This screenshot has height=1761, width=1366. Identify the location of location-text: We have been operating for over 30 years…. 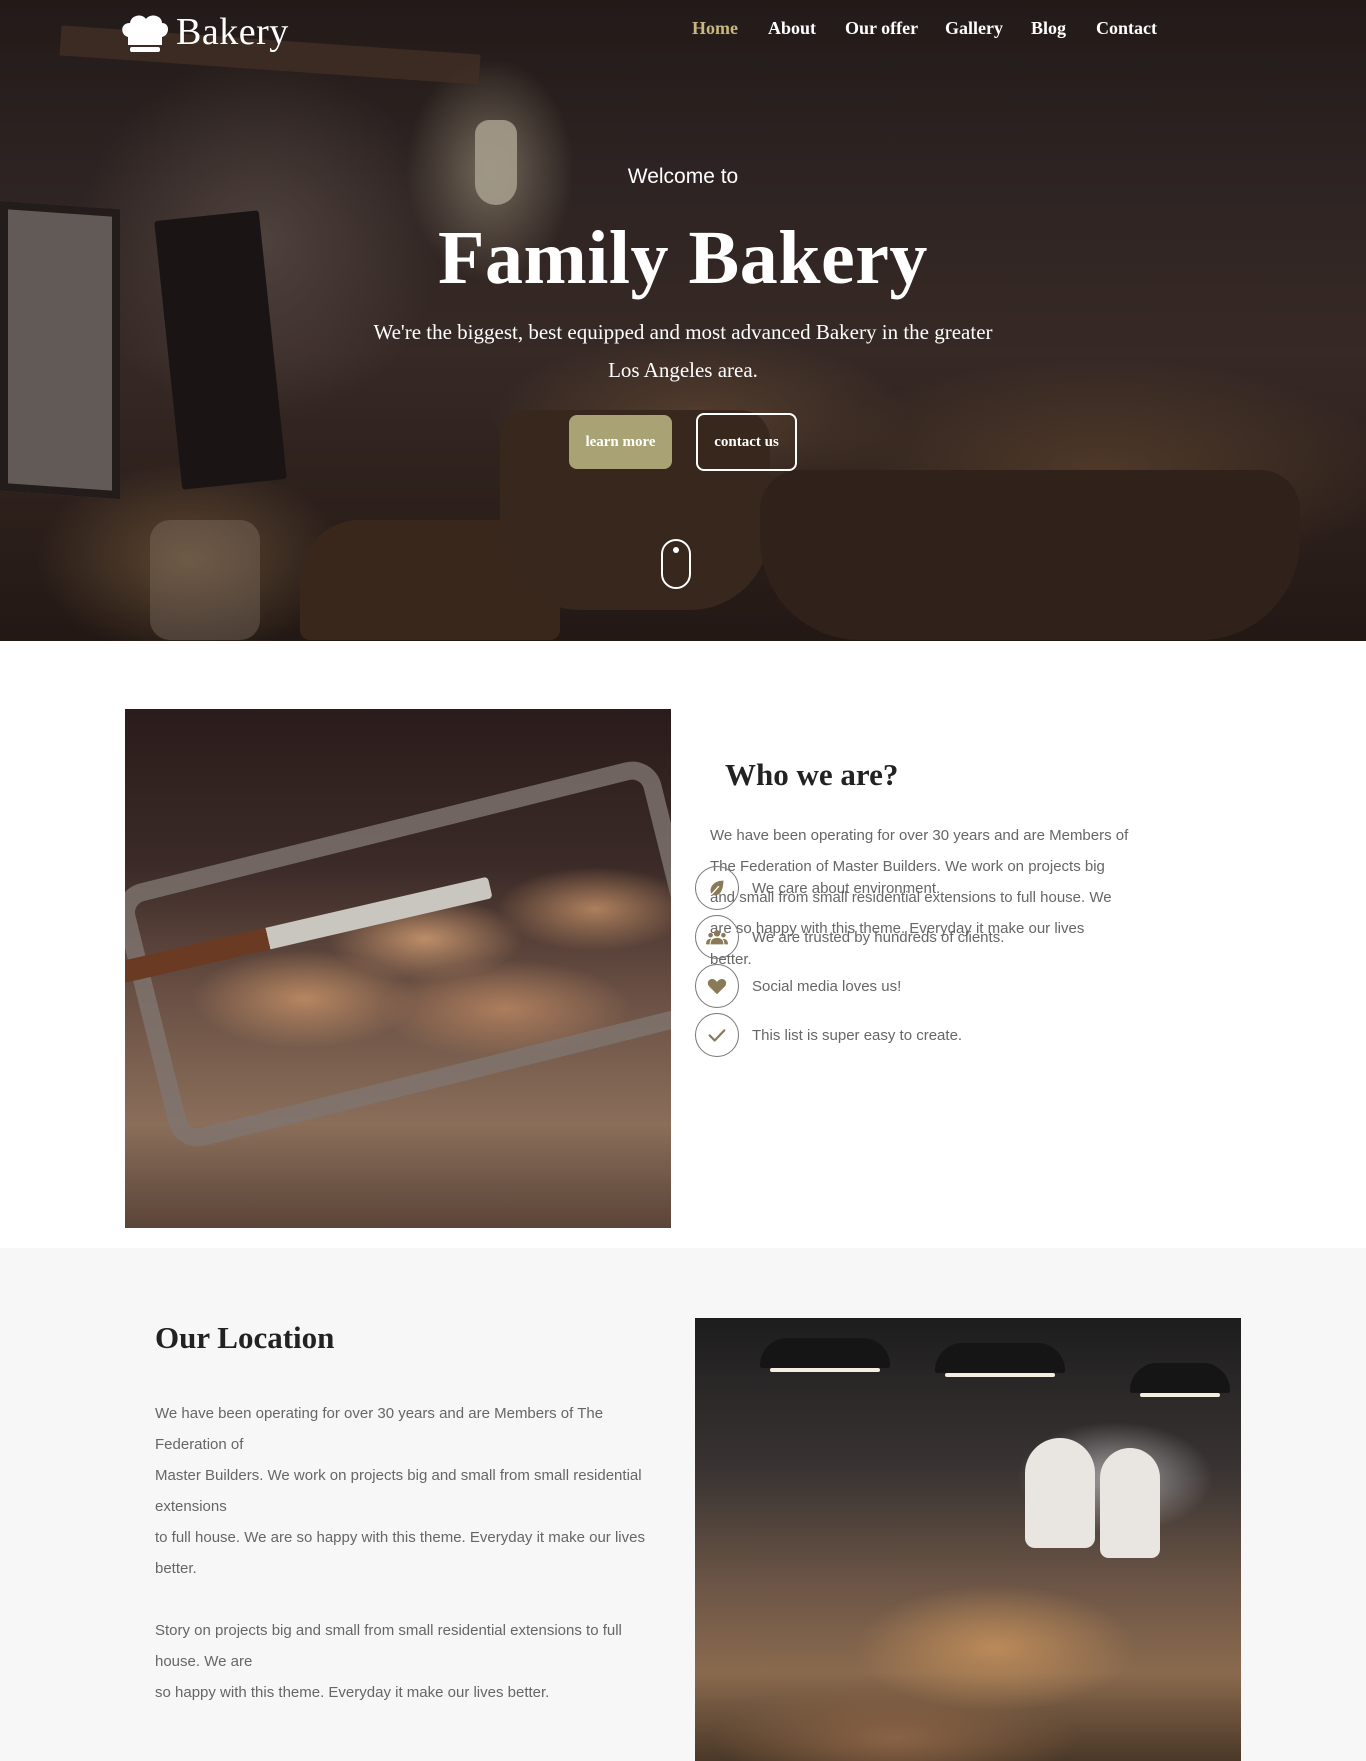
(405, 1553).